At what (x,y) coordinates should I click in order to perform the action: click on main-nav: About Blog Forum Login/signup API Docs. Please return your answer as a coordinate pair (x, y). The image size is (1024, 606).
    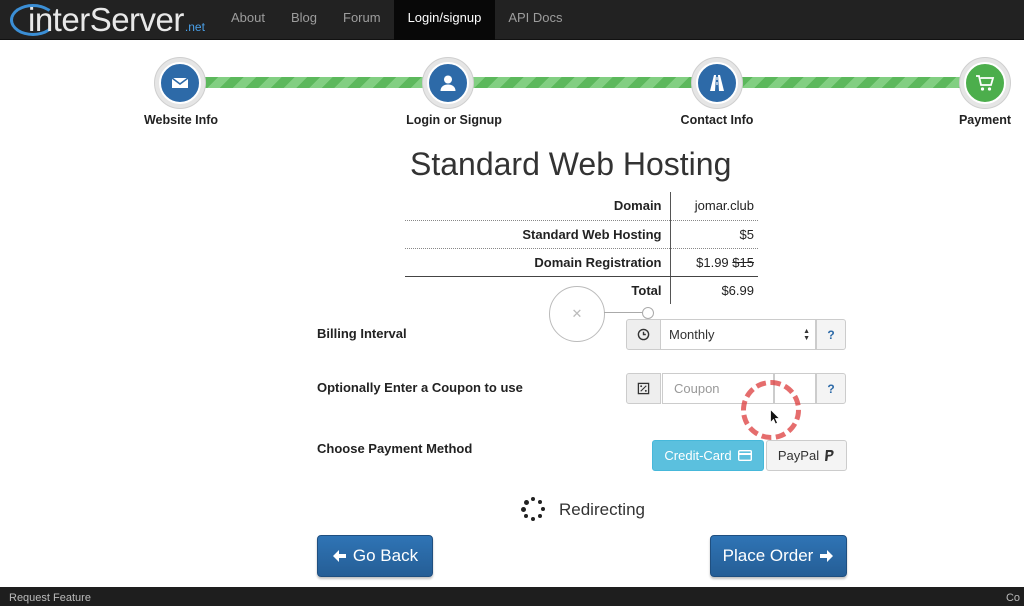
    Looking at the image, I should click on (397, 20).